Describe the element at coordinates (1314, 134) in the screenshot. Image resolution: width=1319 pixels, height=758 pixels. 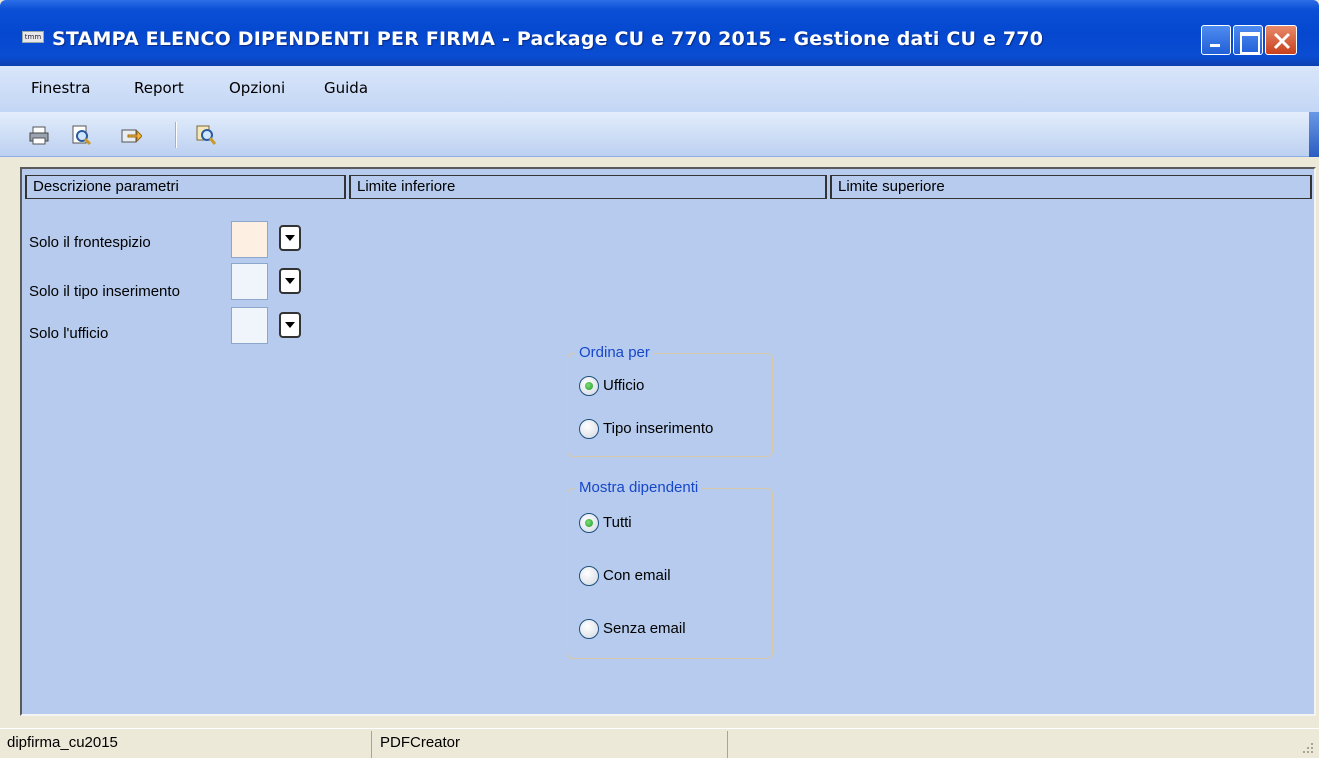
I see `toolbar-overflow` at that location.